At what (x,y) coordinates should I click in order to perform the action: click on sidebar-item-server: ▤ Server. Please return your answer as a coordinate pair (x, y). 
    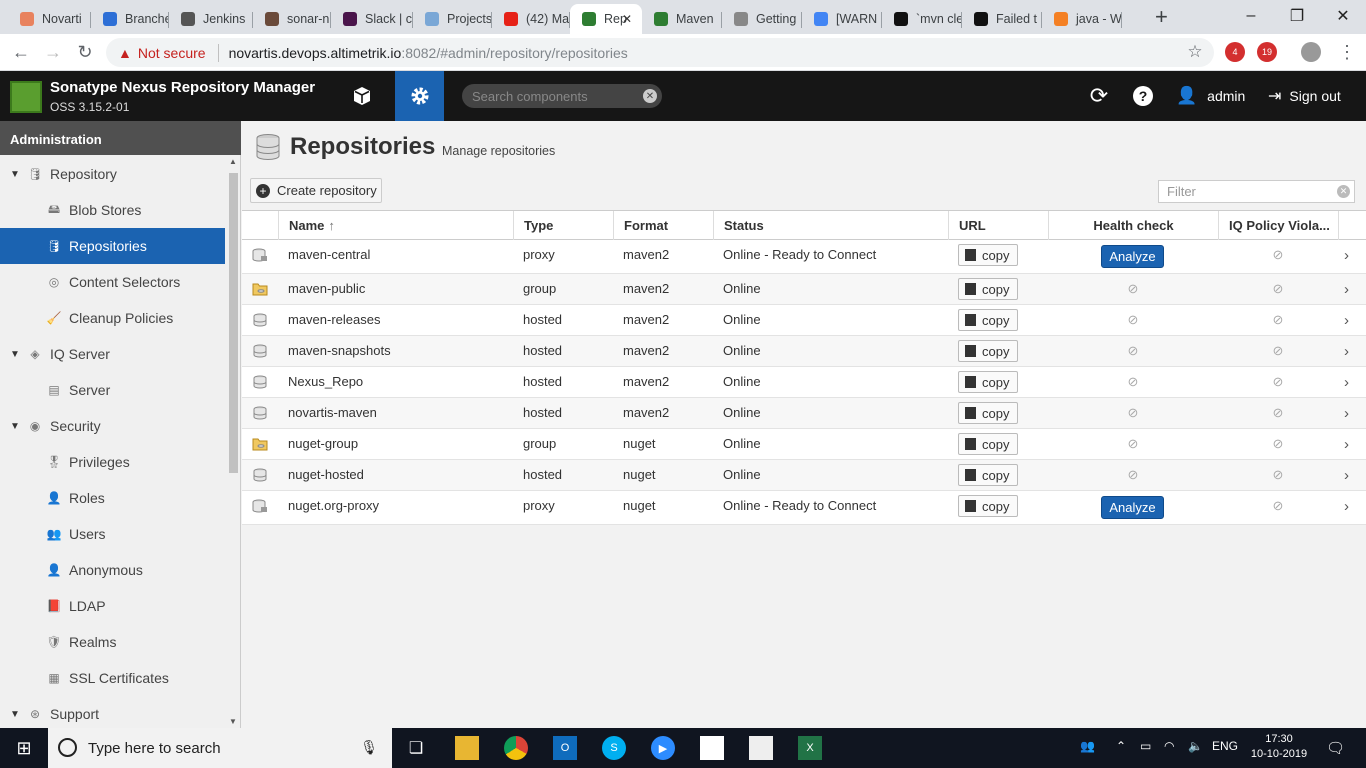
    Looking at the image, I should click on (112, 390).